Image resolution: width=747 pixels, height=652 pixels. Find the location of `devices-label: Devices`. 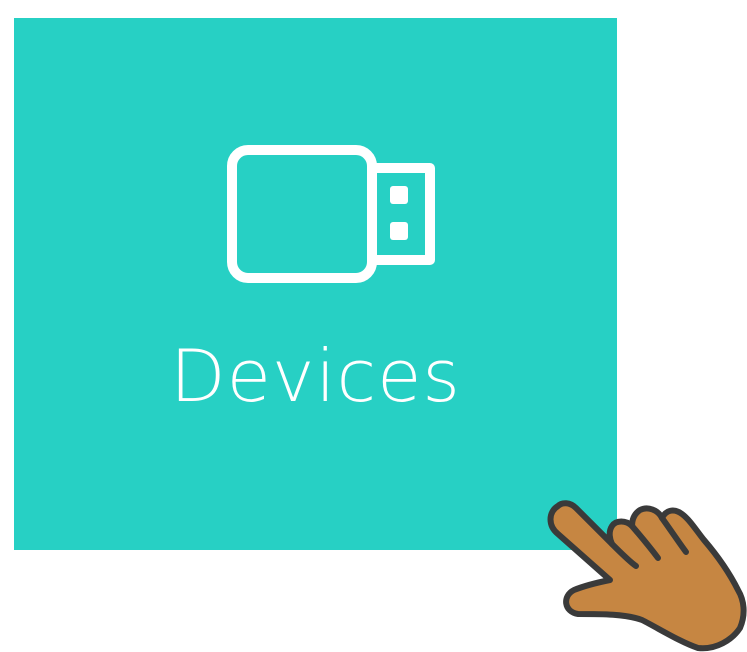

devices-label: Devices is located at coordinates (315, 376).